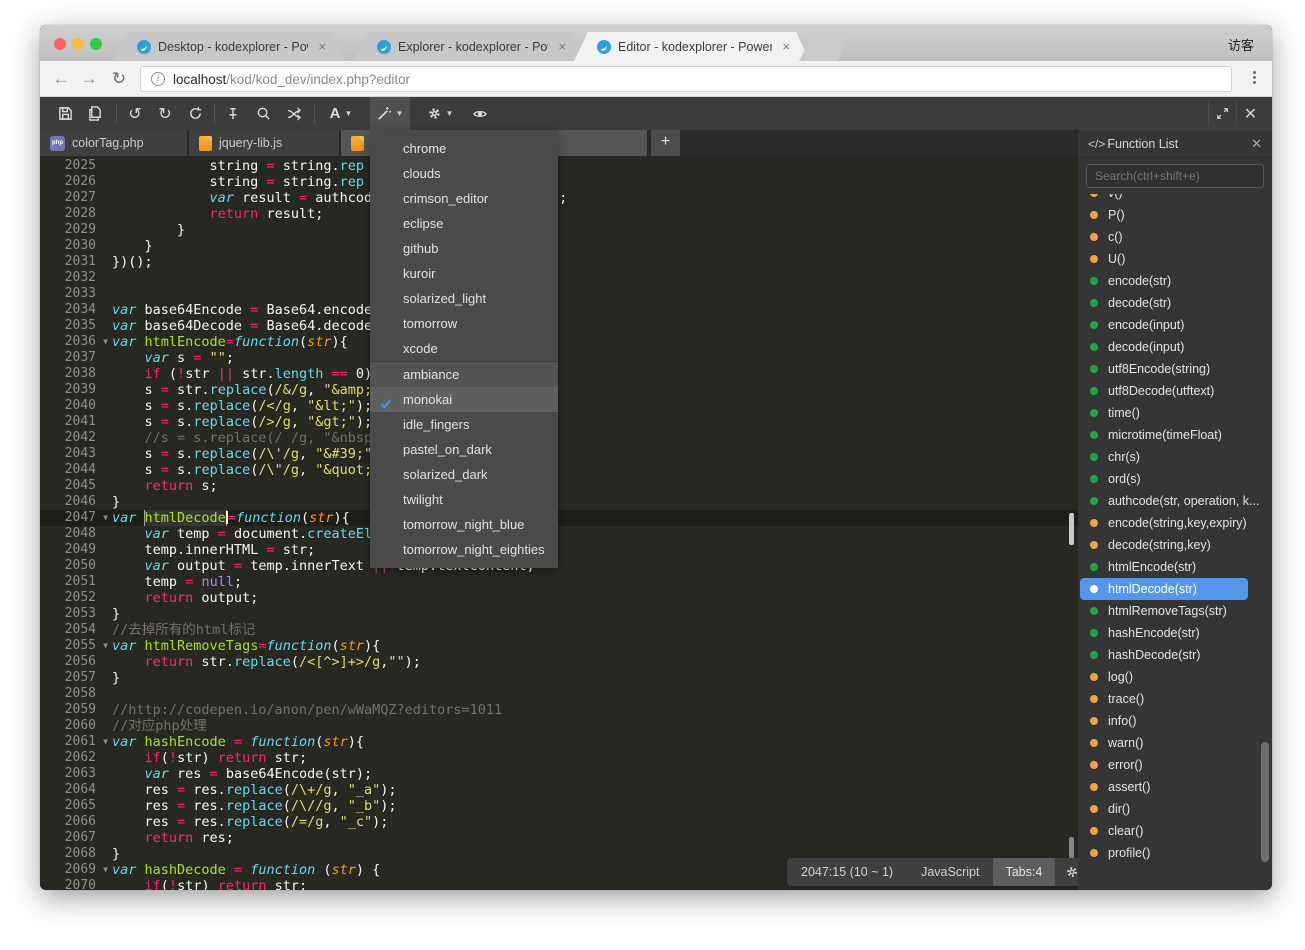 This screenshot has height=950, width=1305. What do you see at coordinates (559, 758) in the screenshot?
I see `code-line: 2062 if(!str) return str;` at bounding box center [559, 758].